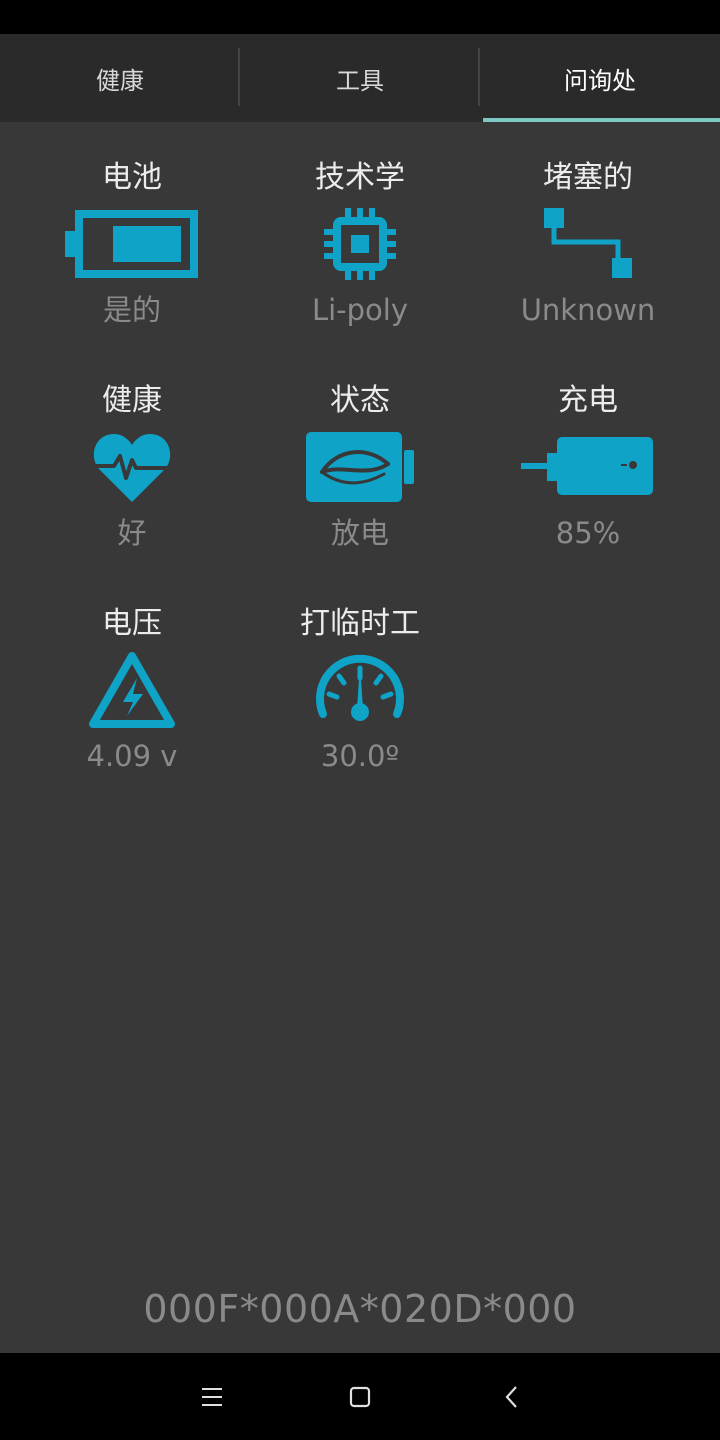 The width and height of the screenshot is (720, 1440). I want to click on info-technology: 技术学 Li-poly, so click(360, 233).